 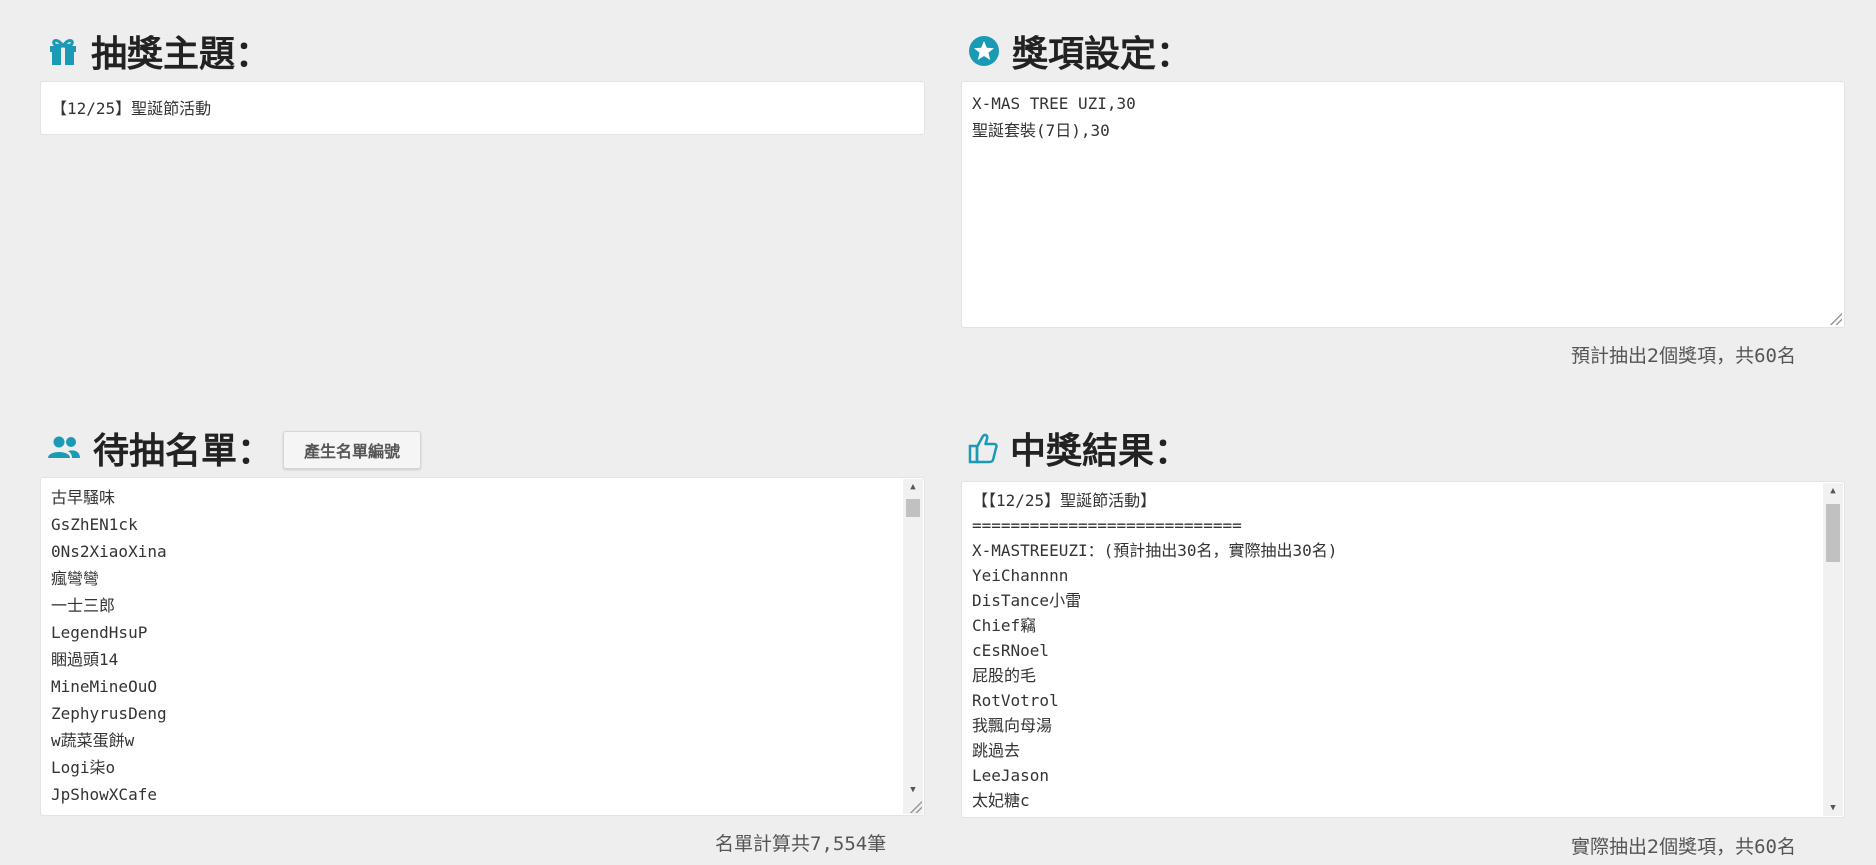 What do you see at coordinates (1001, 800) in the screenshot?
I see `result-line: 太妃糖c` at bounding box center [1001, 800].